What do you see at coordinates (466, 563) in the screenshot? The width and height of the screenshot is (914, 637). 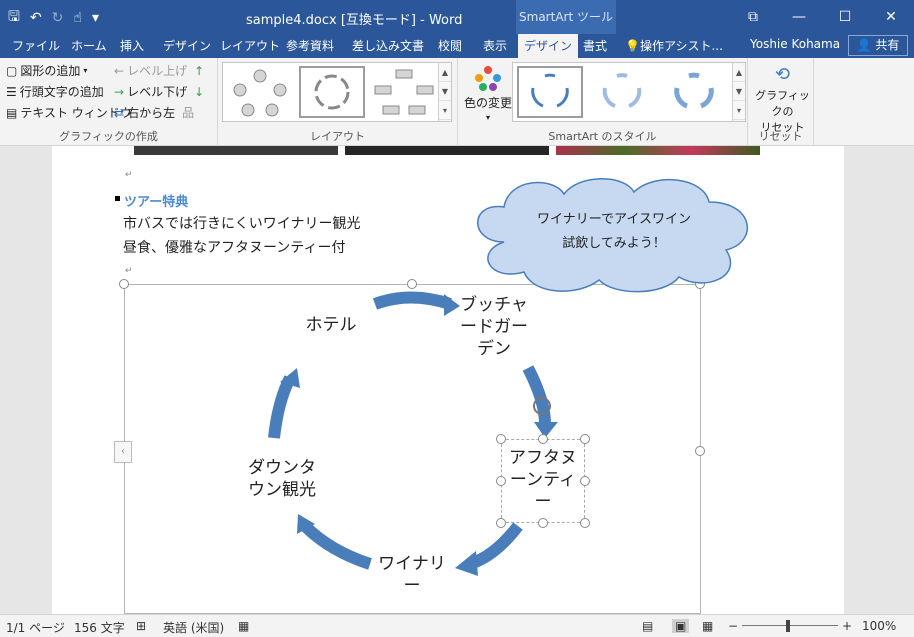 I see `cycle-arrowhead` at bounding box center [466, 563].